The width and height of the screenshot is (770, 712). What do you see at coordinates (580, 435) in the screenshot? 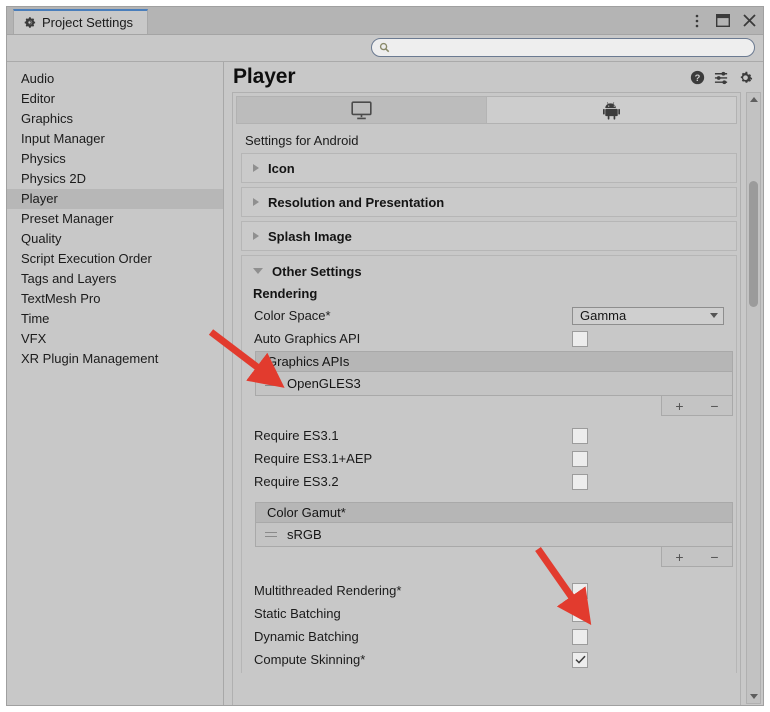
I see `require-es31-checkbox` at bounding box center [580, 435].